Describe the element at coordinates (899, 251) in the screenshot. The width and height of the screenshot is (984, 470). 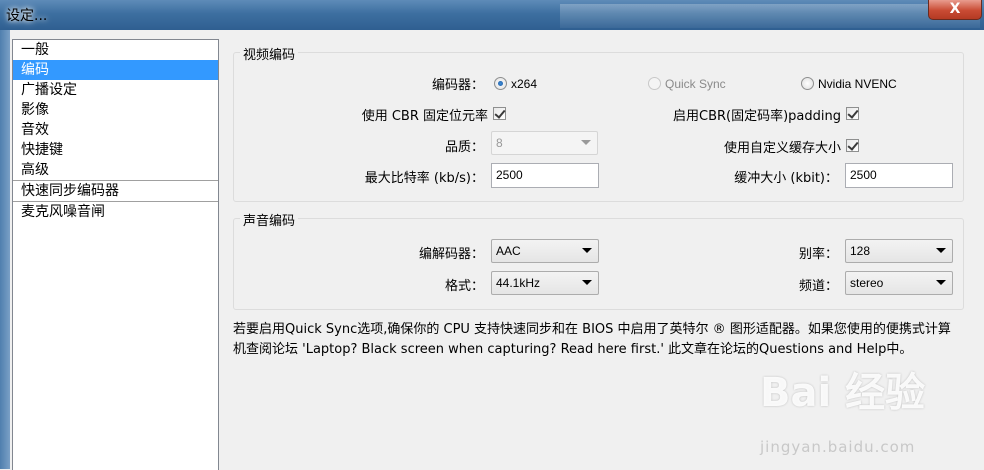
I see `bitrate-select: 128` at that location.